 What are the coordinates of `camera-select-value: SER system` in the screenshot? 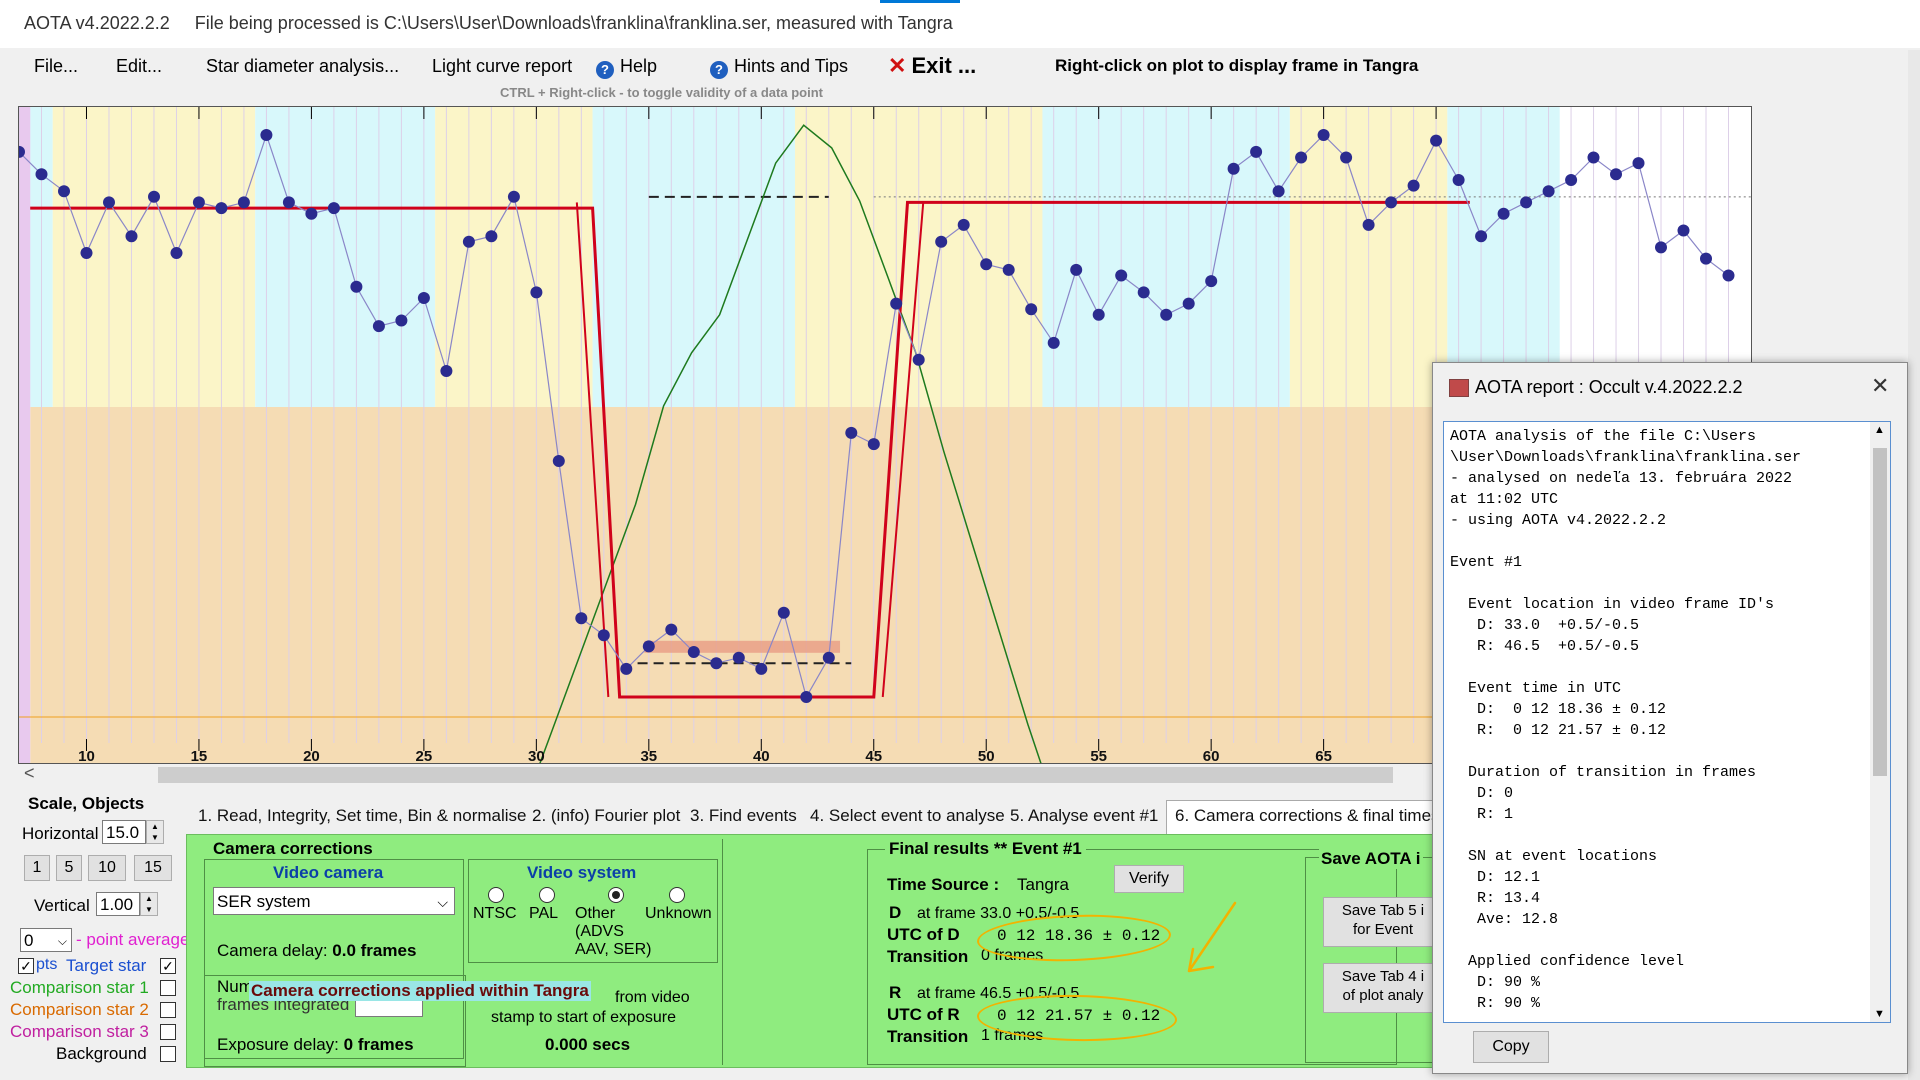 It's located at (264, 901).